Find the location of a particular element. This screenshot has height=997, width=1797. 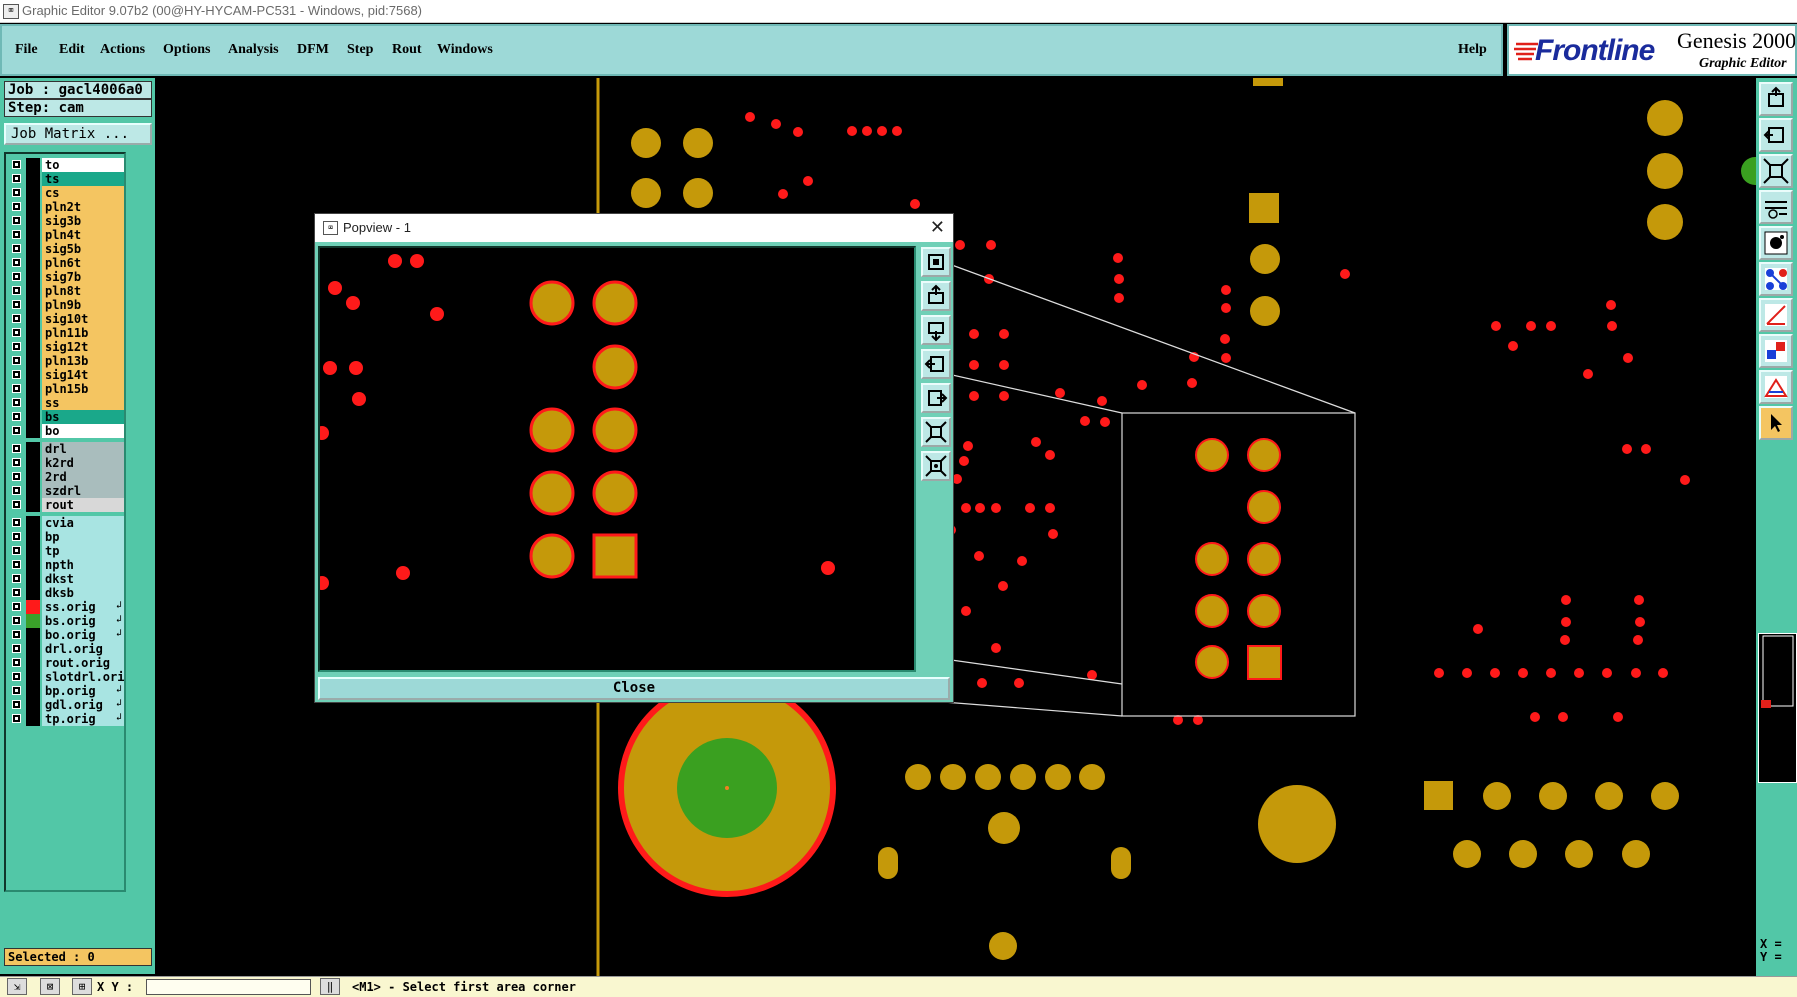

outline-icon is located at coordinates (1776, 387).